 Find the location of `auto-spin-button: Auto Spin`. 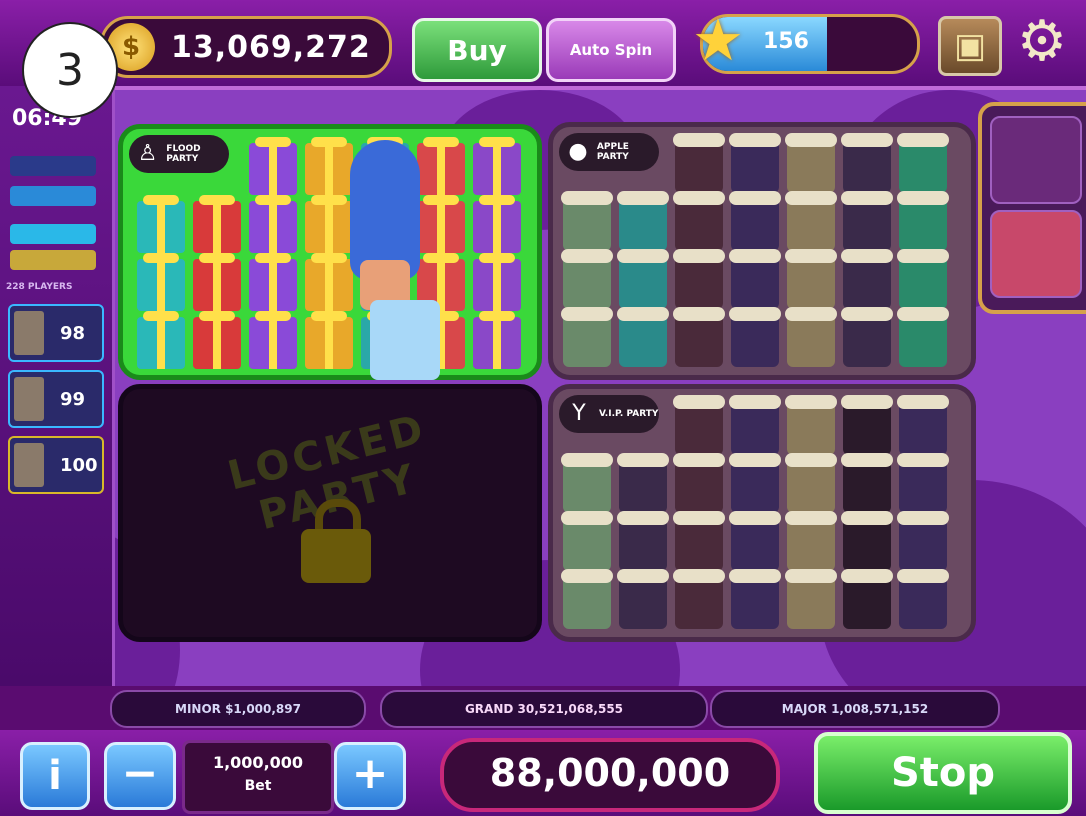

auto-spin-button: Auto Spin is located at coordinates (611, 50).